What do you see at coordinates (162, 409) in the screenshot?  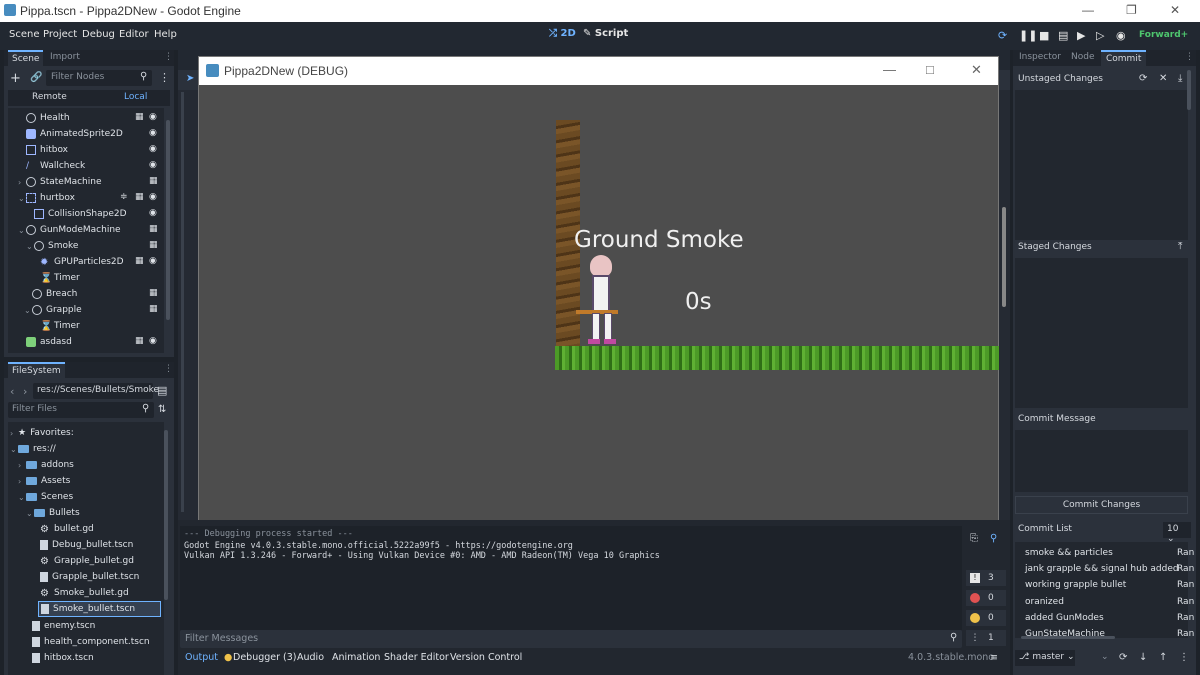 I see `sort-icon: ⇅` at bounding box center [162, 409].